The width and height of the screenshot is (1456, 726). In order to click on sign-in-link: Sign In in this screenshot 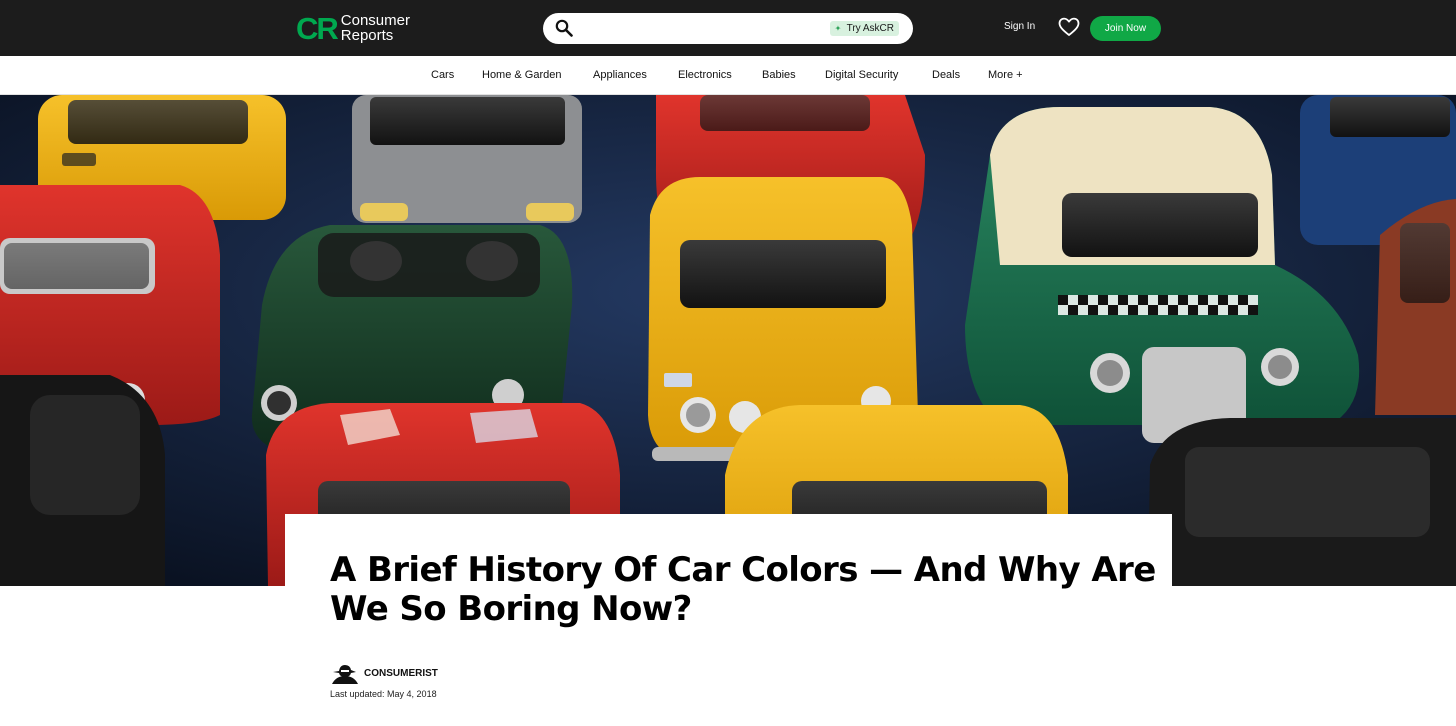, I will do `click(1019, 26)`.